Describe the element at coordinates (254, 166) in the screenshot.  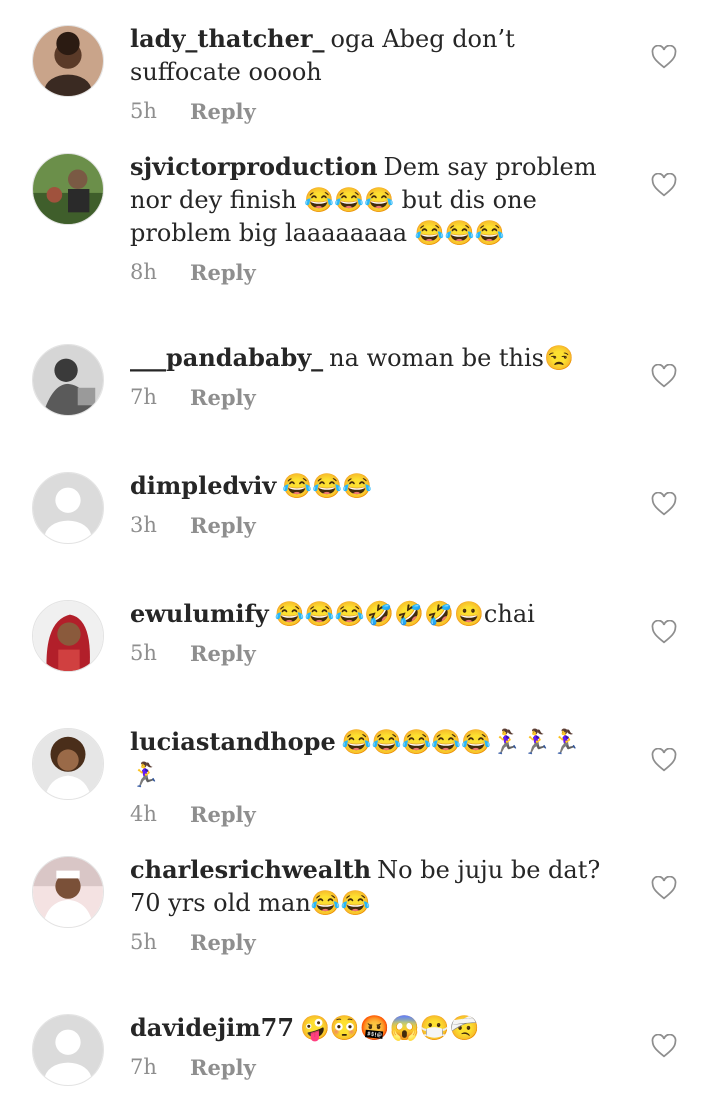
I see `comment-username: sjvictorproduction` at that location.